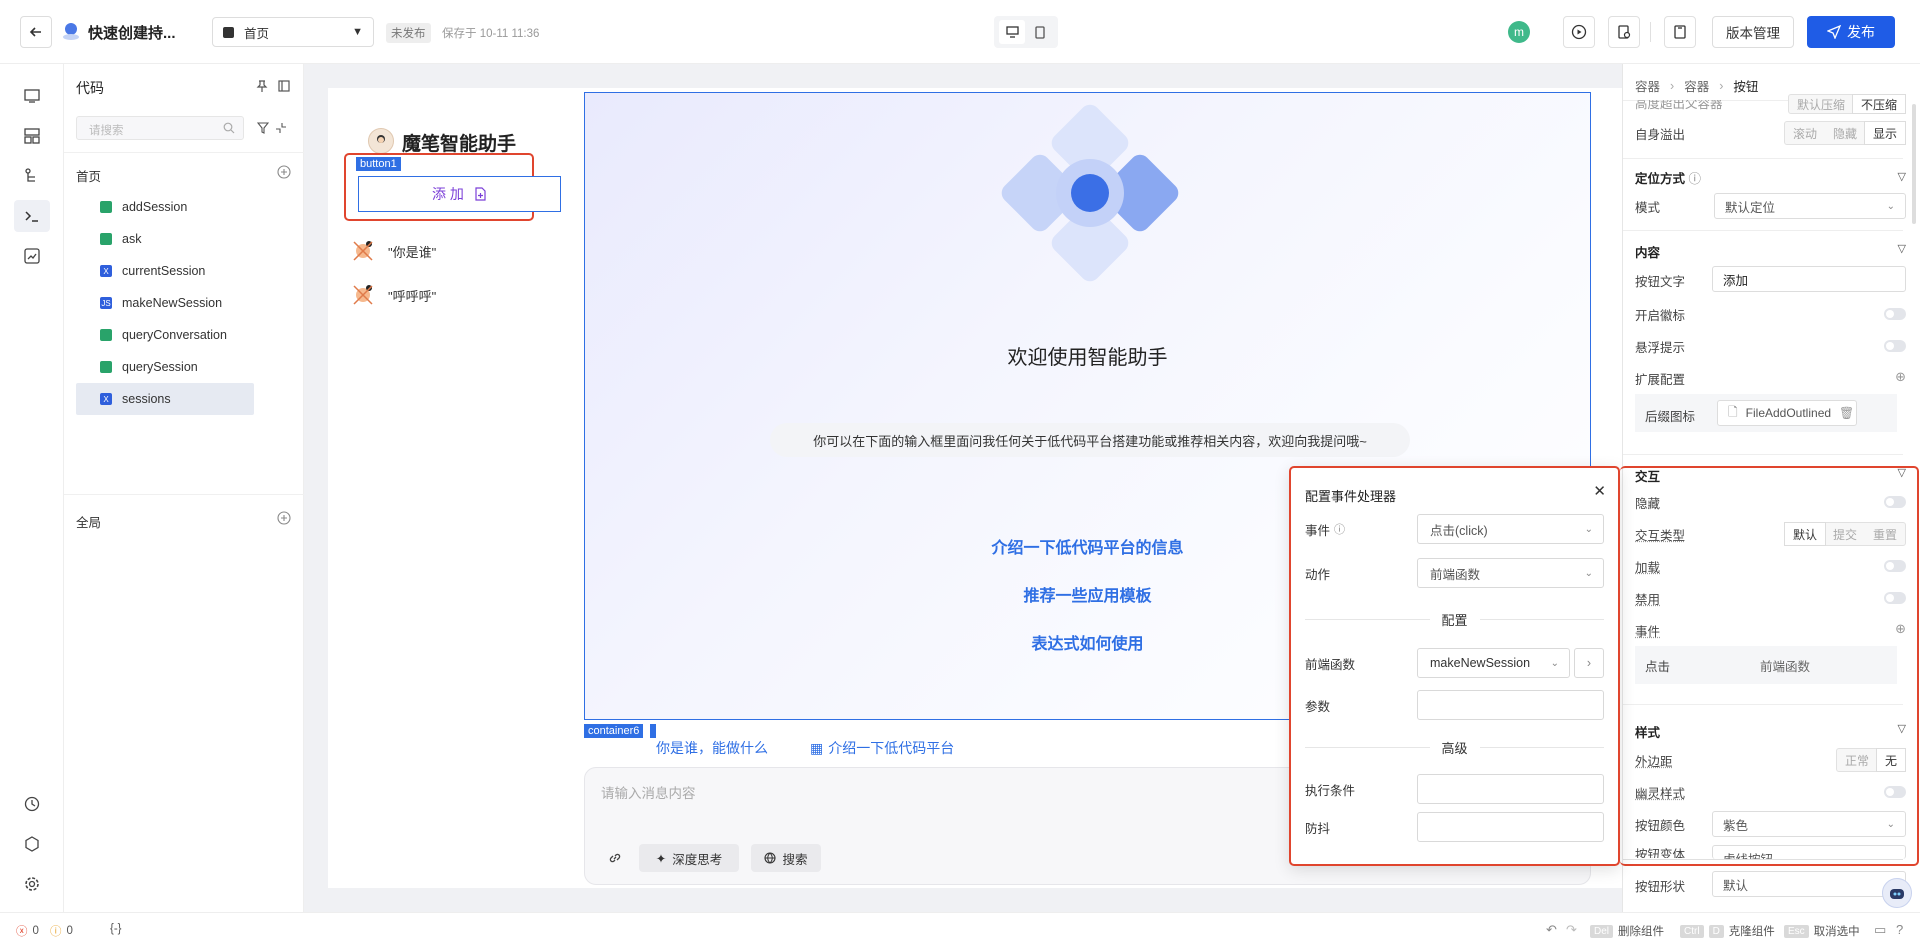 This screenshot has height=945, width=1920. Describe the element at coordinates (1914, 164) in the screenshot. I see `scrollbar` at that location.